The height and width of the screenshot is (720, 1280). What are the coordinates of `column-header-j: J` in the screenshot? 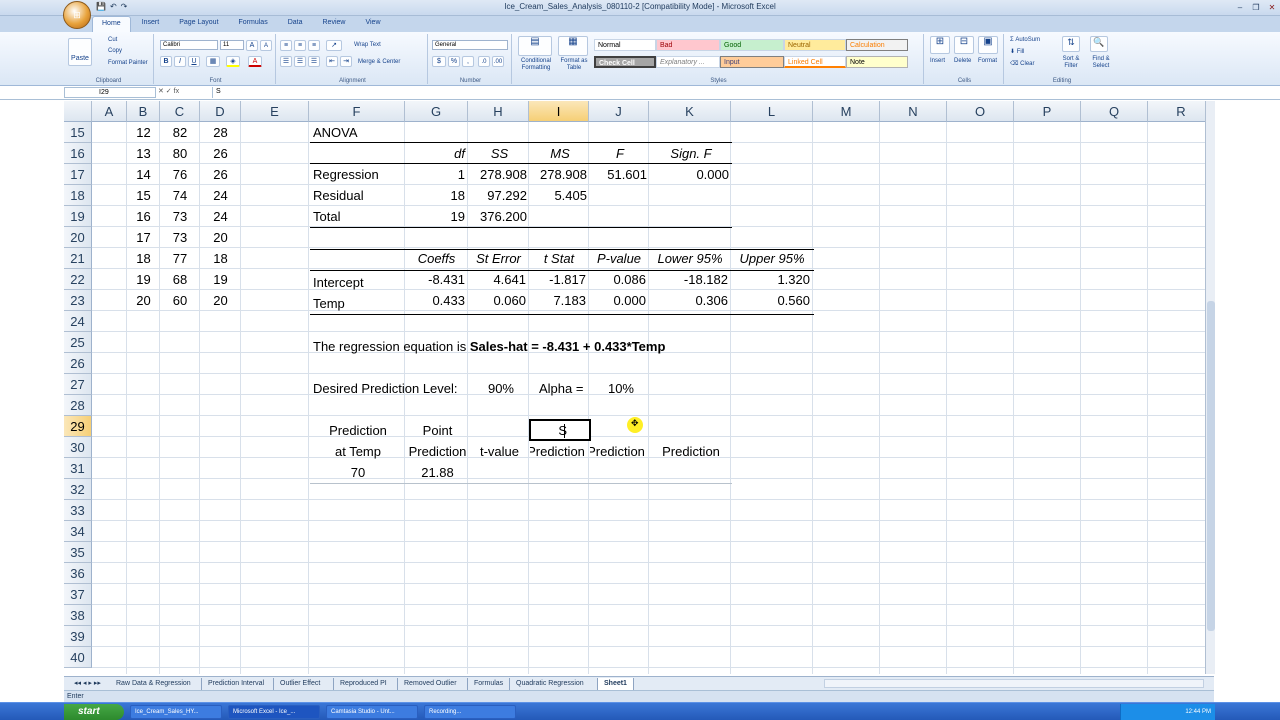 It's located at (619, 111).